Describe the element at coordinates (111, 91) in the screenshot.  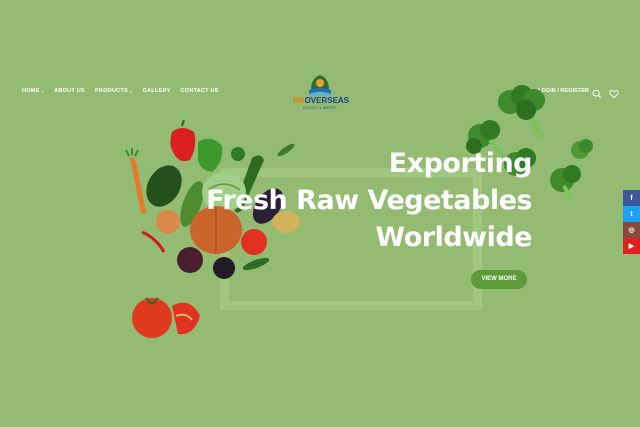
I see `nav-products-label: PRODUCTS` at that location.